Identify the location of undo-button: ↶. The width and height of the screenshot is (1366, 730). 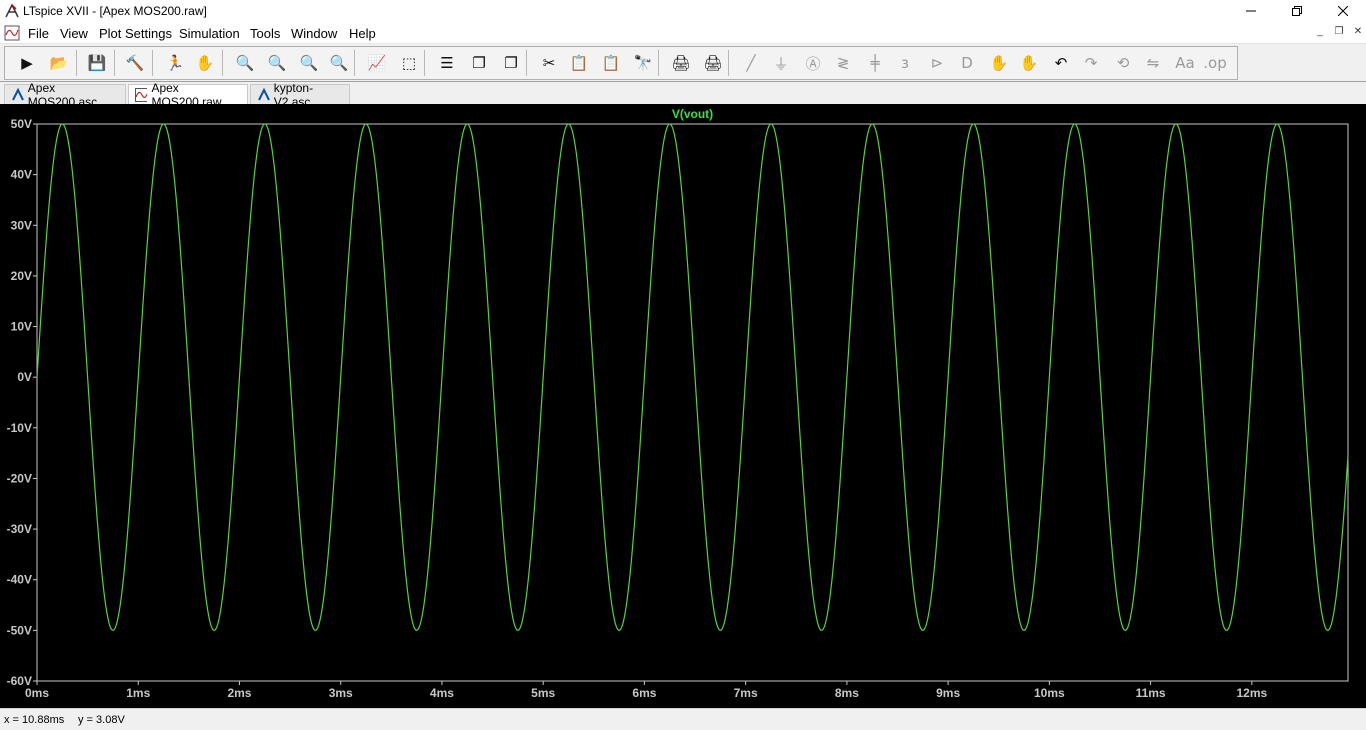
(1061, 63).